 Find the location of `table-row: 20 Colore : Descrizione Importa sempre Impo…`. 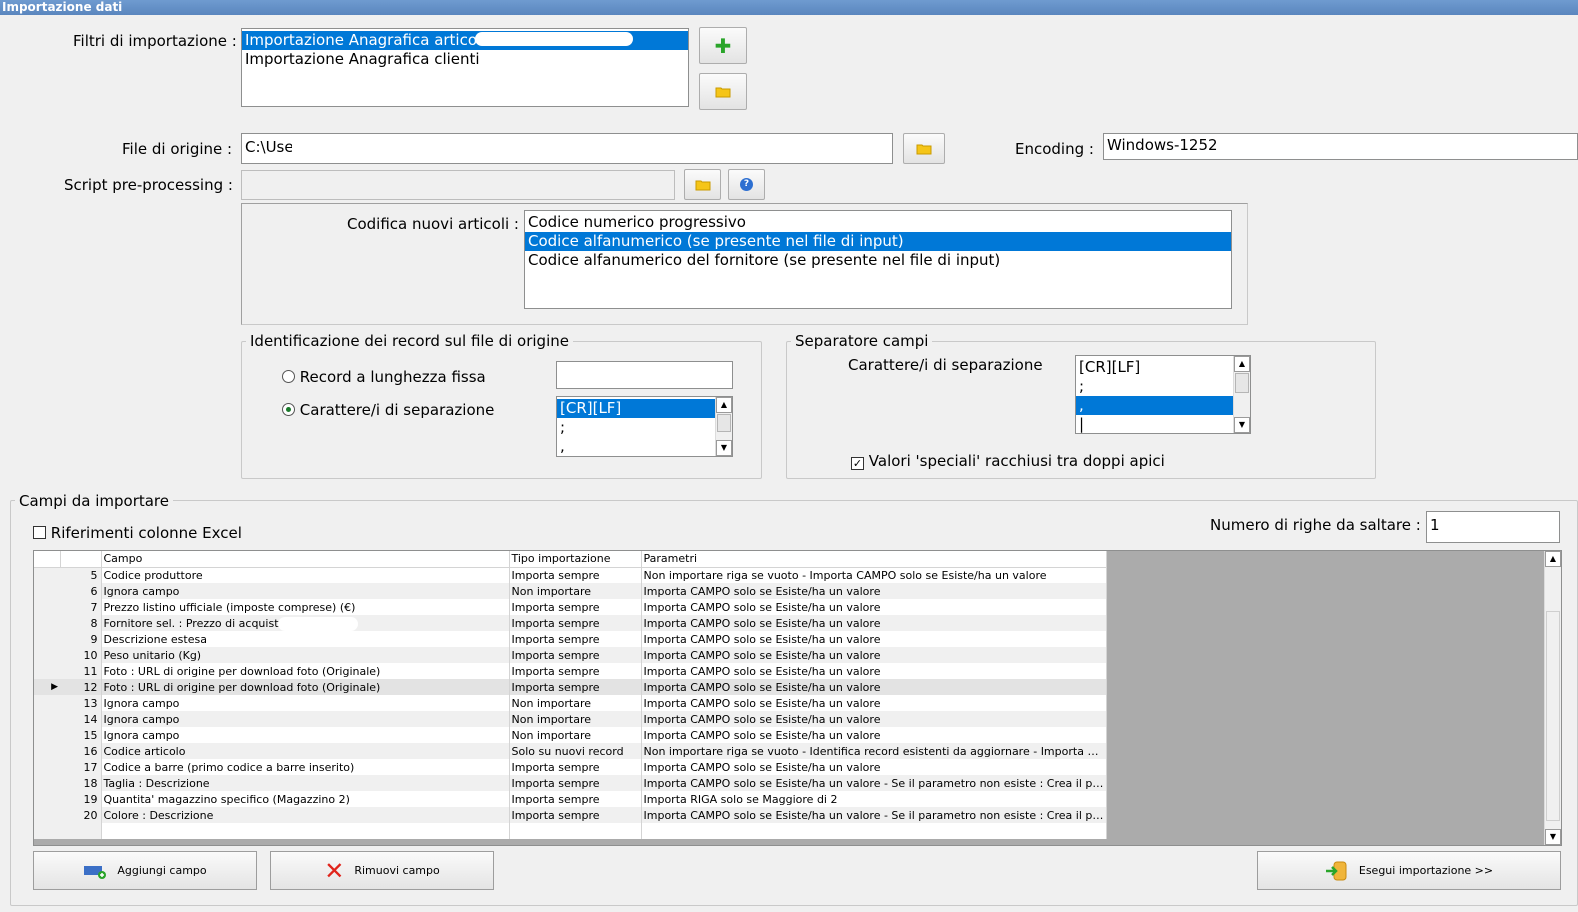

table-row: 20 Colore : Descrizione Importa sempre Impo… is located at coordinates (570, 815).